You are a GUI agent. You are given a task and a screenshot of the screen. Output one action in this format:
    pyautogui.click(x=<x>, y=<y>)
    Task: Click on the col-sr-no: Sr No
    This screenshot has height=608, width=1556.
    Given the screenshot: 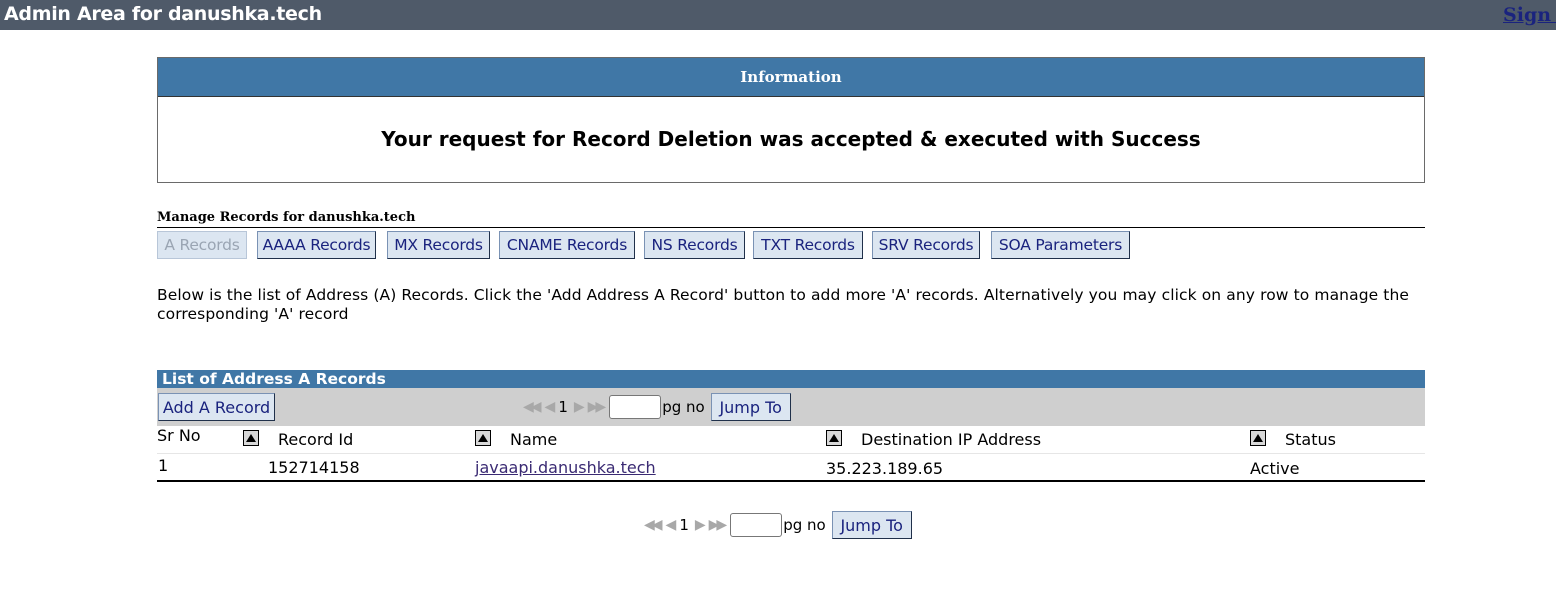 What is the action you would take?
    pyautogui.click(x=179, y=435)
    